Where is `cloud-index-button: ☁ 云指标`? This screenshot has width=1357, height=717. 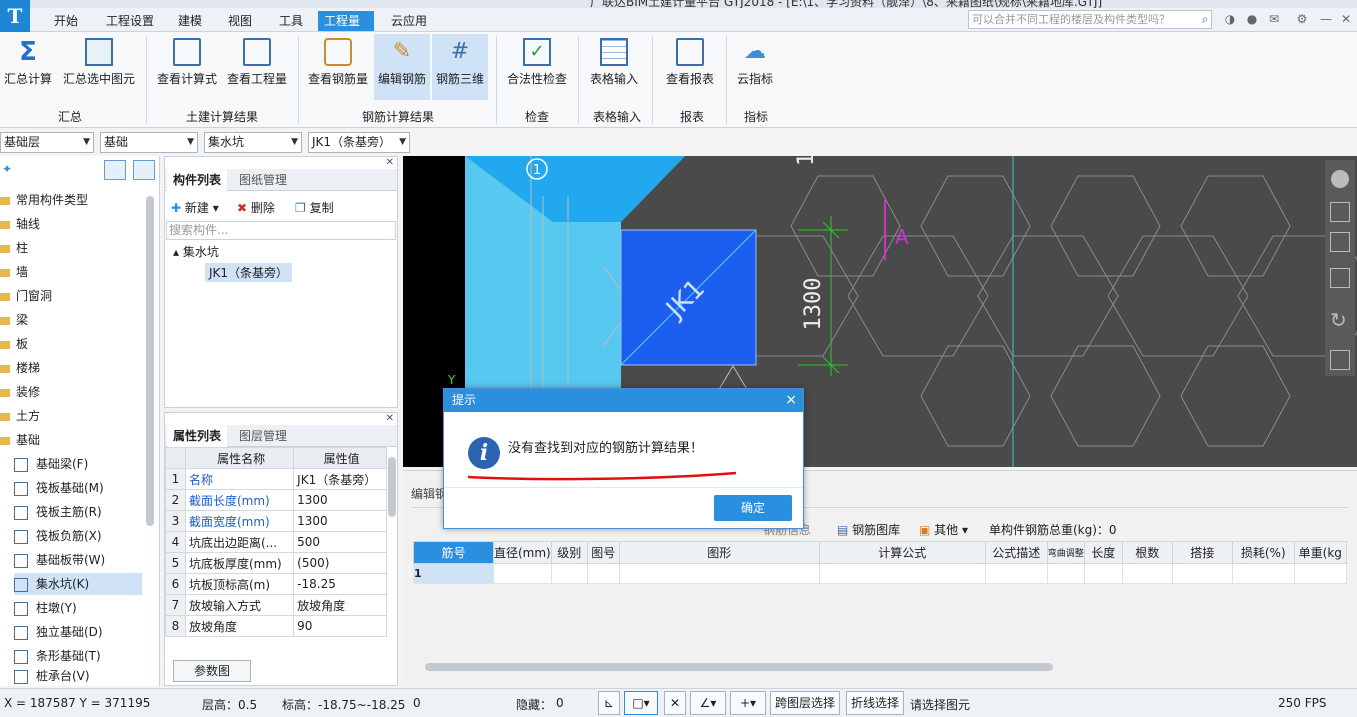
cloud-index-button: ☁ 云指标 is located at coordinates (755, 67).